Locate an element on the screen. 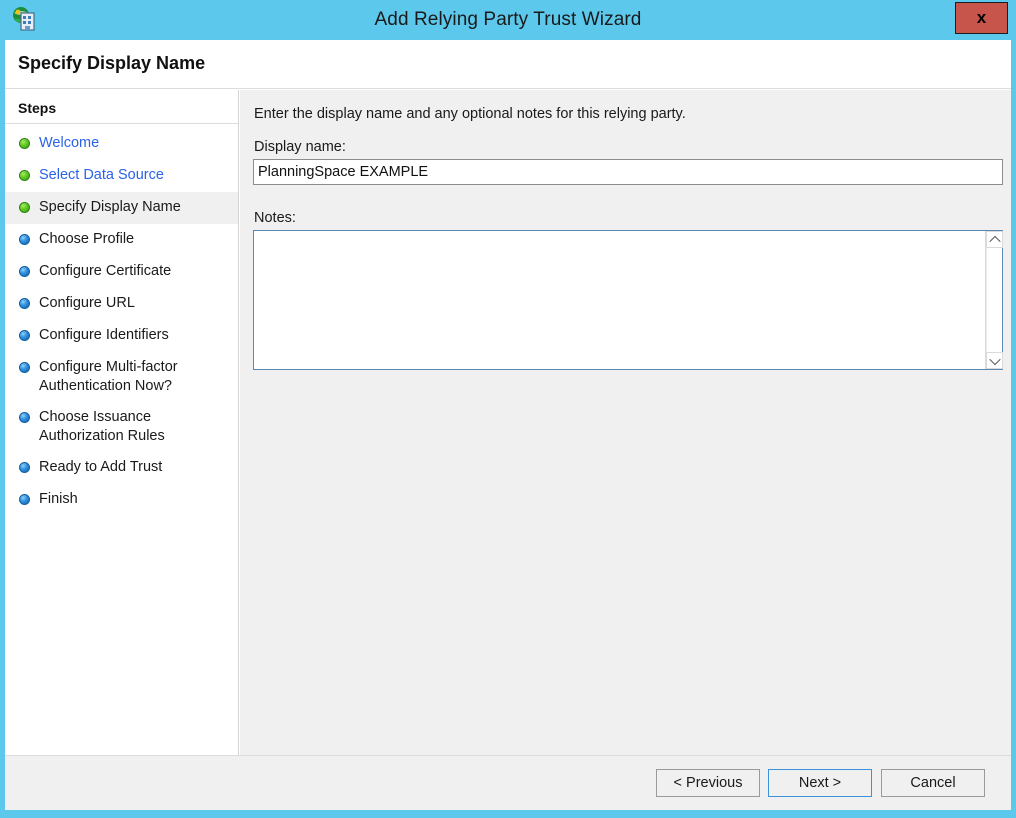 The width and height of the screenshot is (1016, 818). sidebar-item-label: Choose Profile is located at coordinates (87, 239).